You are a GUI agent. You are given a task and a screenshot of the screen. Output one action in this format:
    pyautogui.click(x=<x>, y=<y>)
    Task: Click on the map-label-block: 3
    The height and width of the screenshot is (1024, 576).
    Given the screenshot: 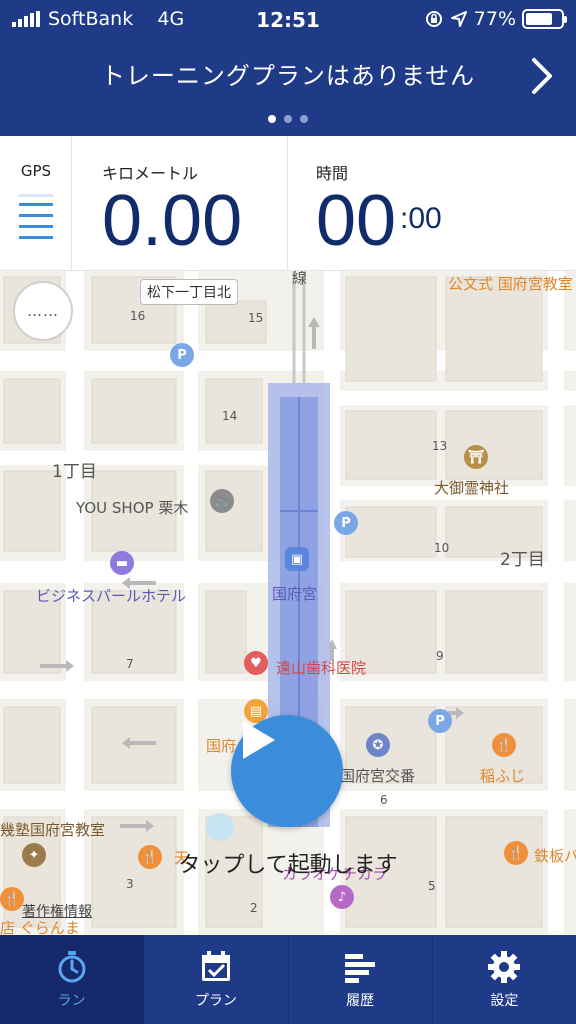 What is the action you would take?
    pyautogui.click(x=130, y=884)
    